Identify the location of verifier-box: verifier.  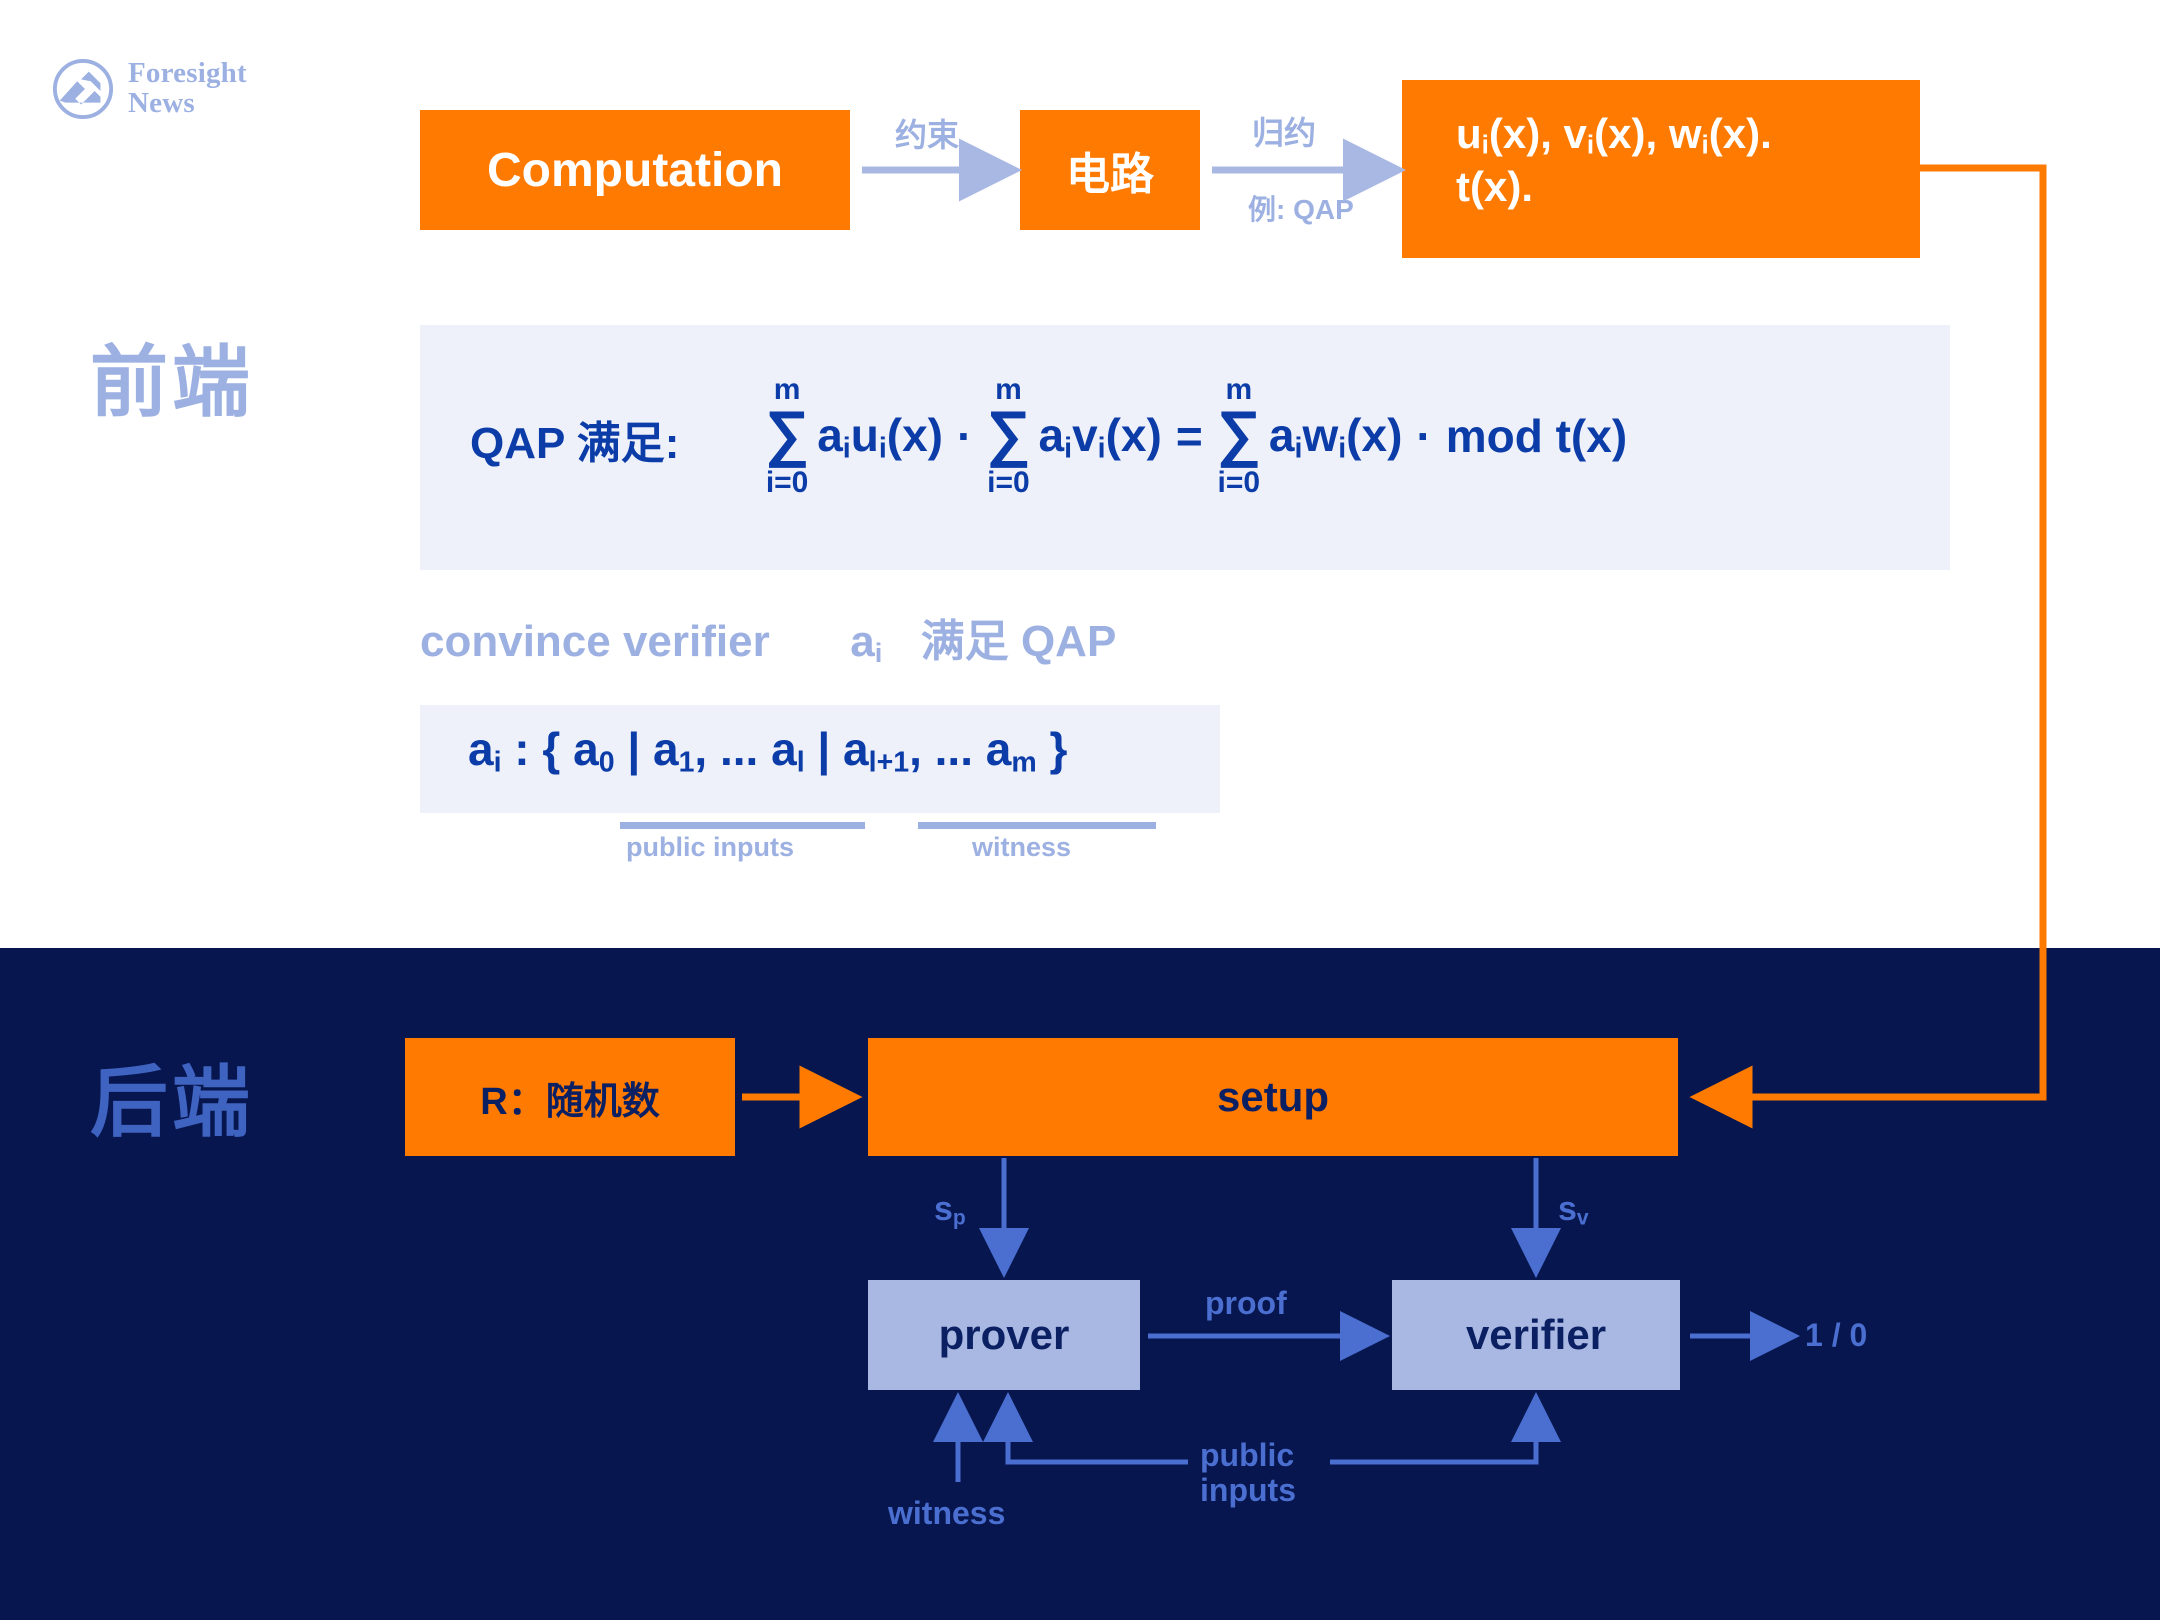
(1536, 1335).